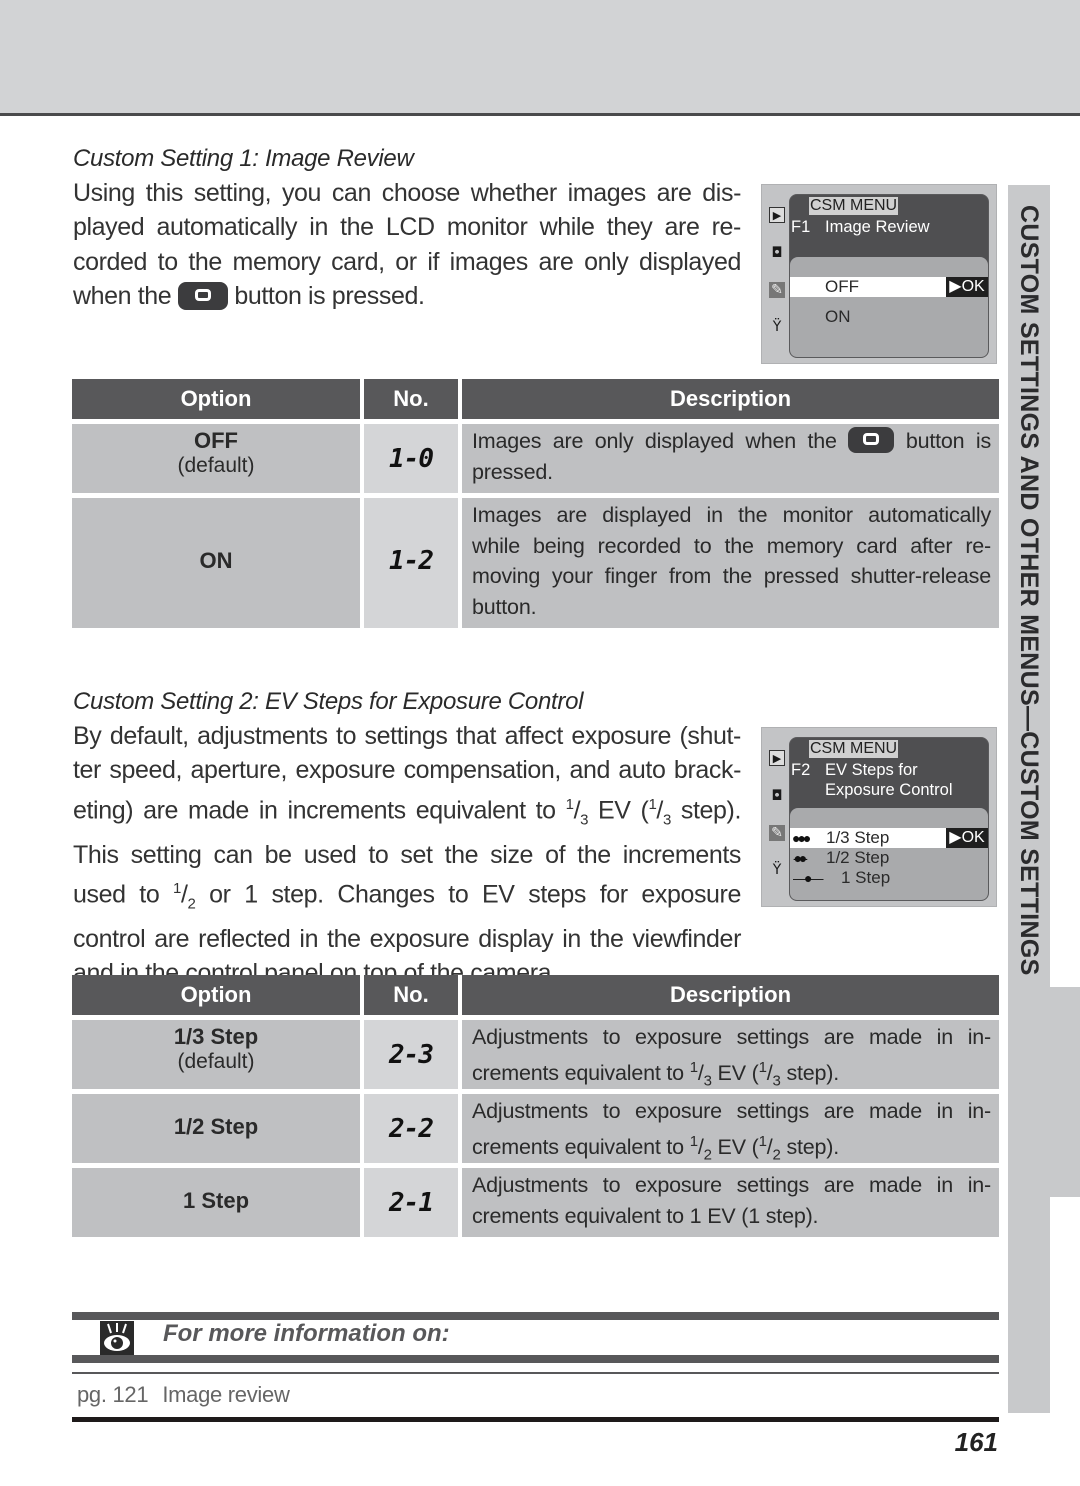  I want to click on lcd-code: F2, so click(801, 770).